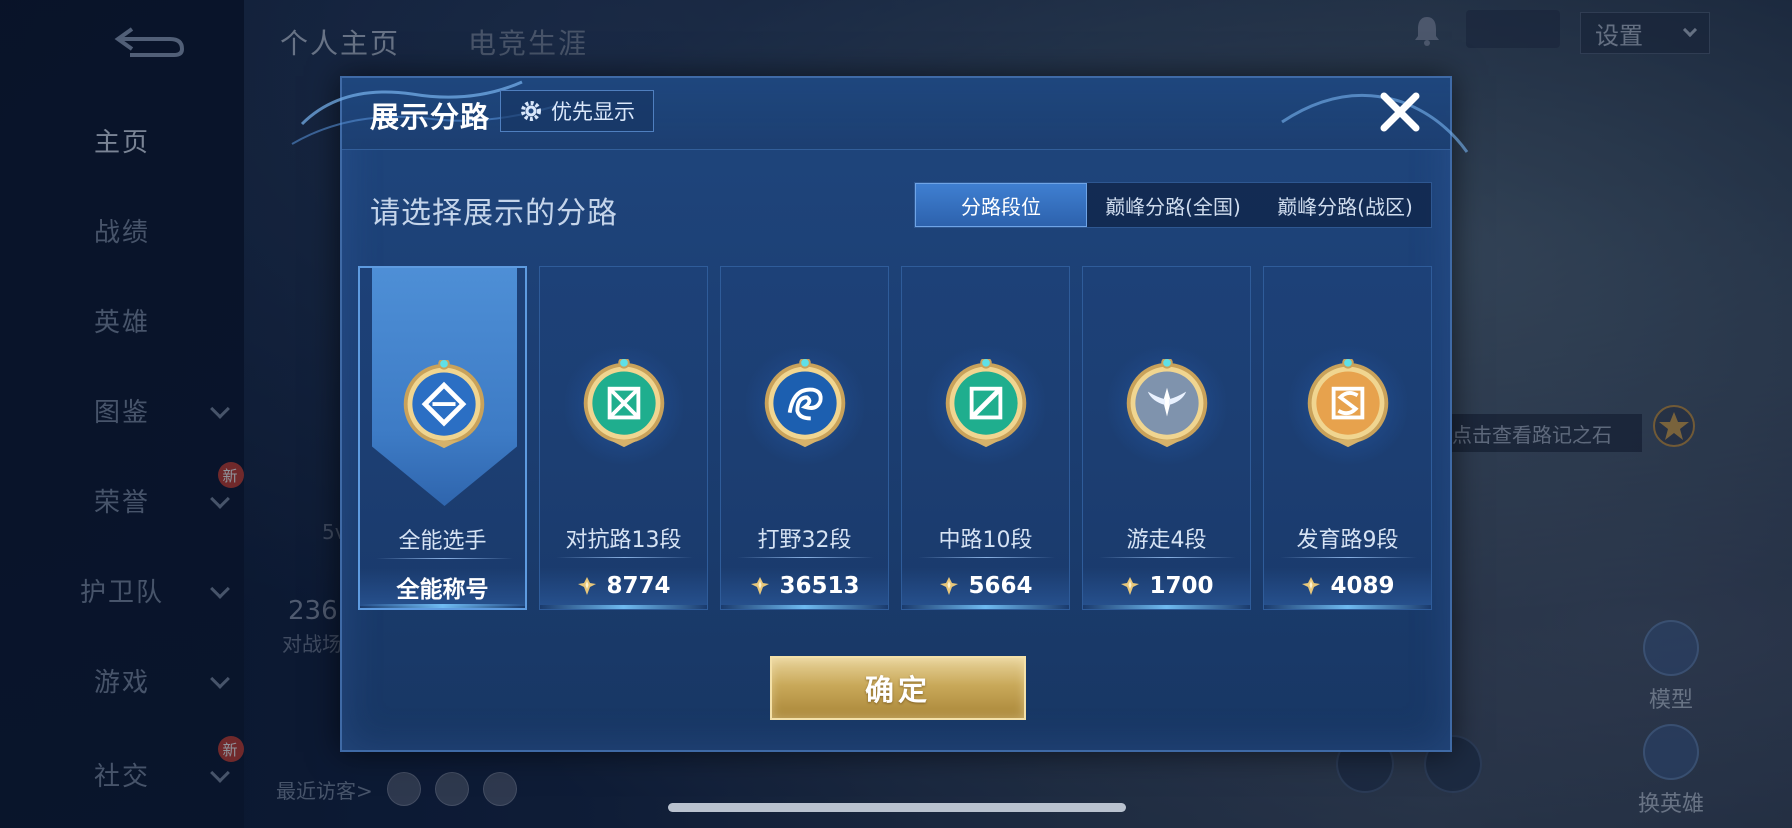 The image size is (1792, 828). I want to click on lane-card: 游走4段 1700, so click(1166, 438).